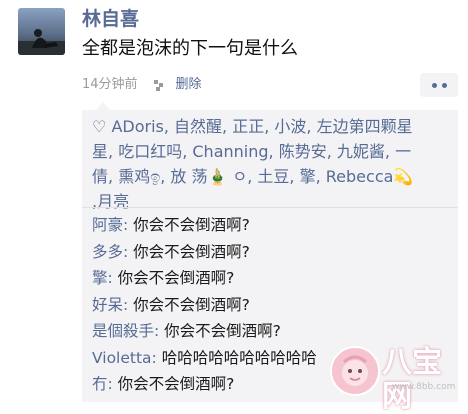 This screenshot has height=414, width=468. I want to click on like-name: 星,, so click(102, 151).